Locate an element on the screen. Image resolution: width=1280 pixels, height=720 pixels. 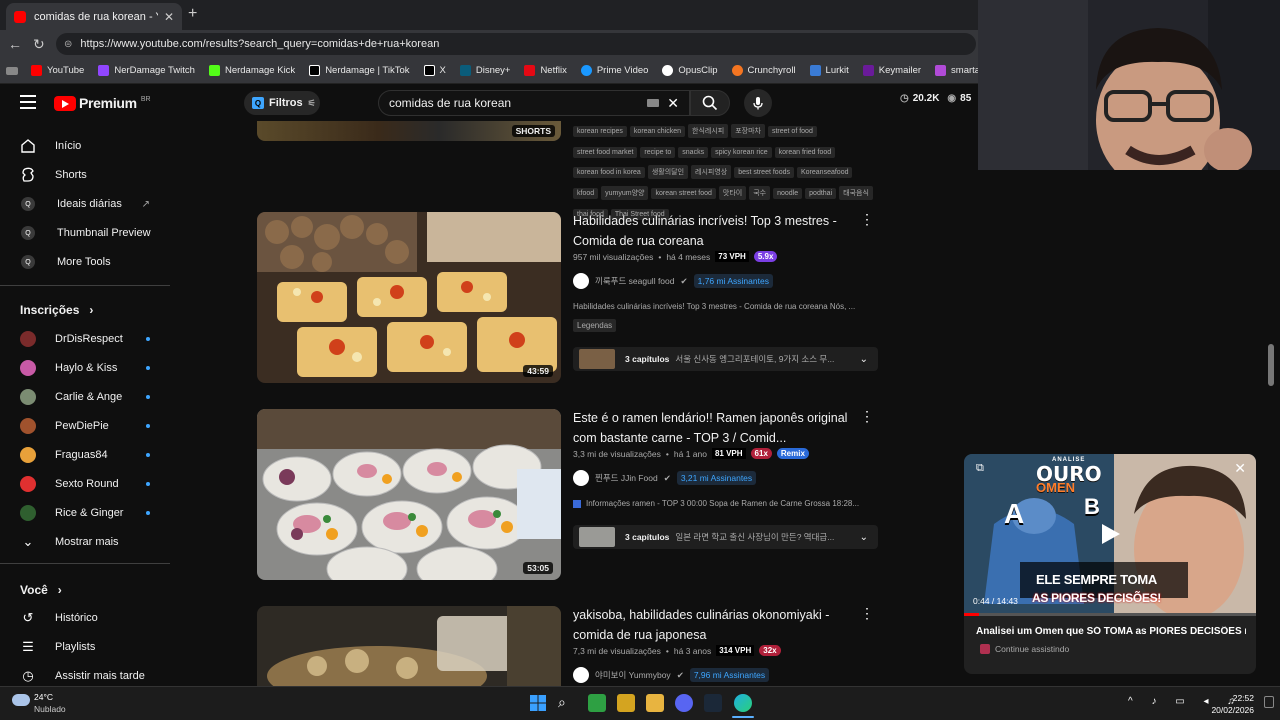
tag-item: street of food is located at coordinates (792, 131).